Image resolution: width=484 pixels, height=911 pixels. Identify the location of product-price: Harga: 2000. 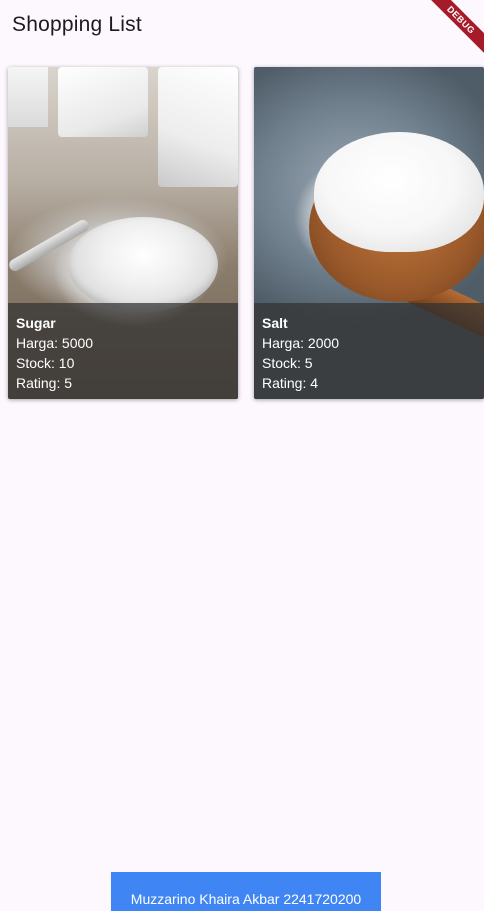
(301, 343).